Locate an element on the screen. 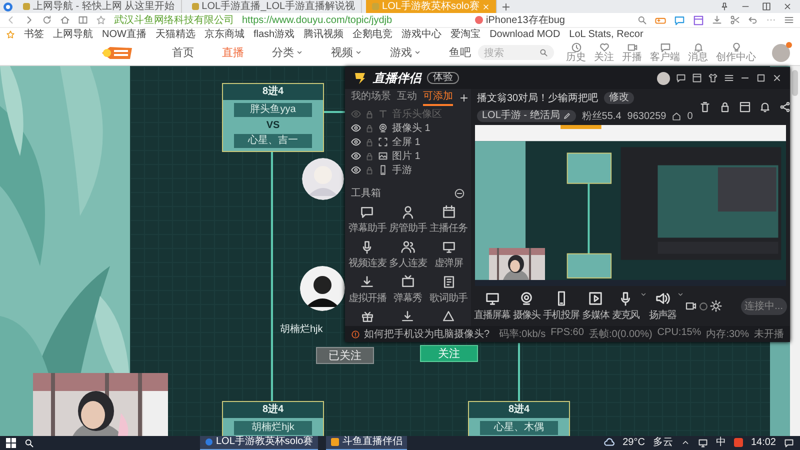 The width and height of the screenshot is (800, 450). header-action: 开播 is located at coordinates (632, 53).